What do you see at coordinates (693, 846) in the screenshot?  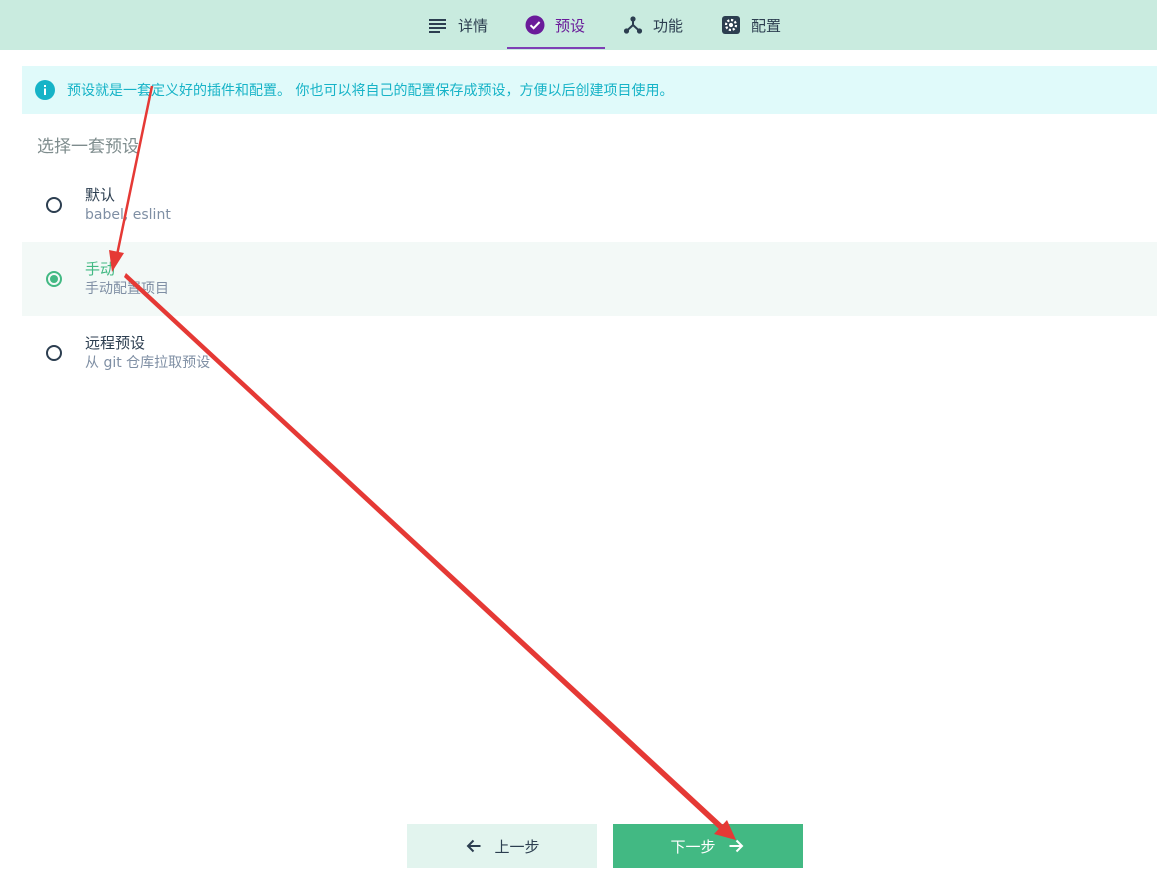 I see `next-step-label: 下一步` at bounding box center [693, 846].